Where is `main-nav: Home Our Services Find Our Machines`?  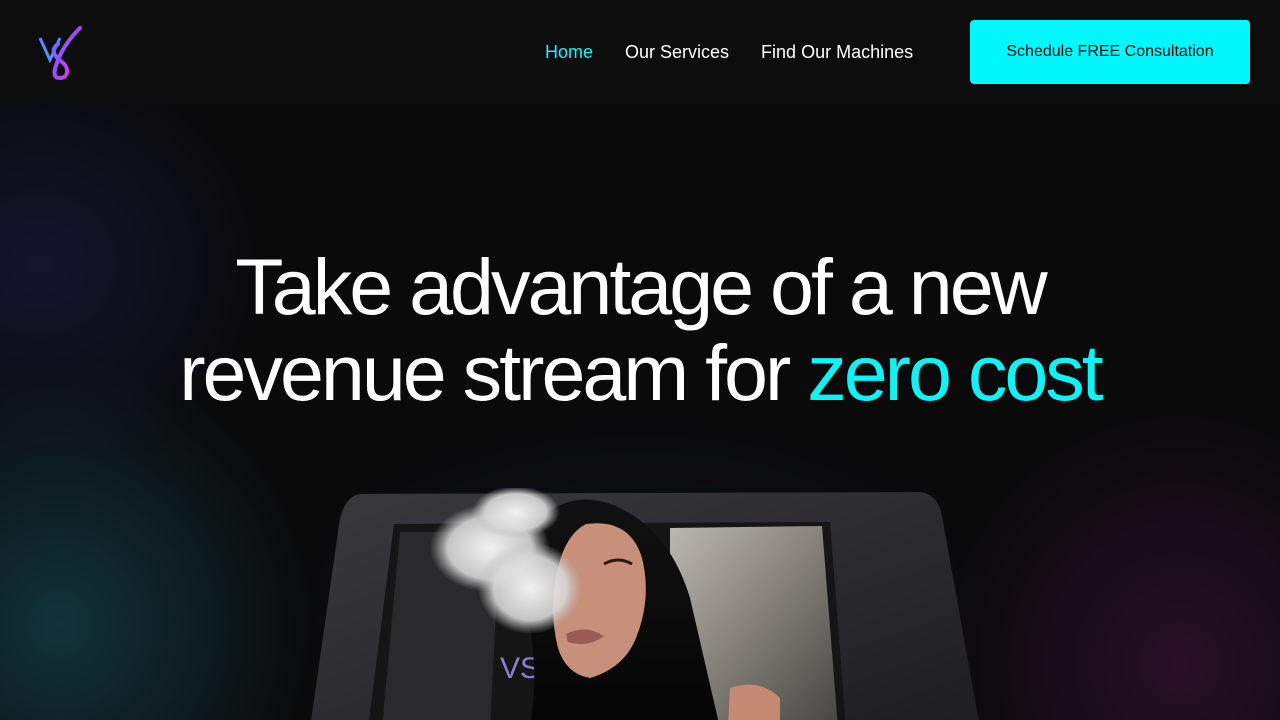 main-nav: Home Our Services Find Our Machines is located at coordinates (729, 52).